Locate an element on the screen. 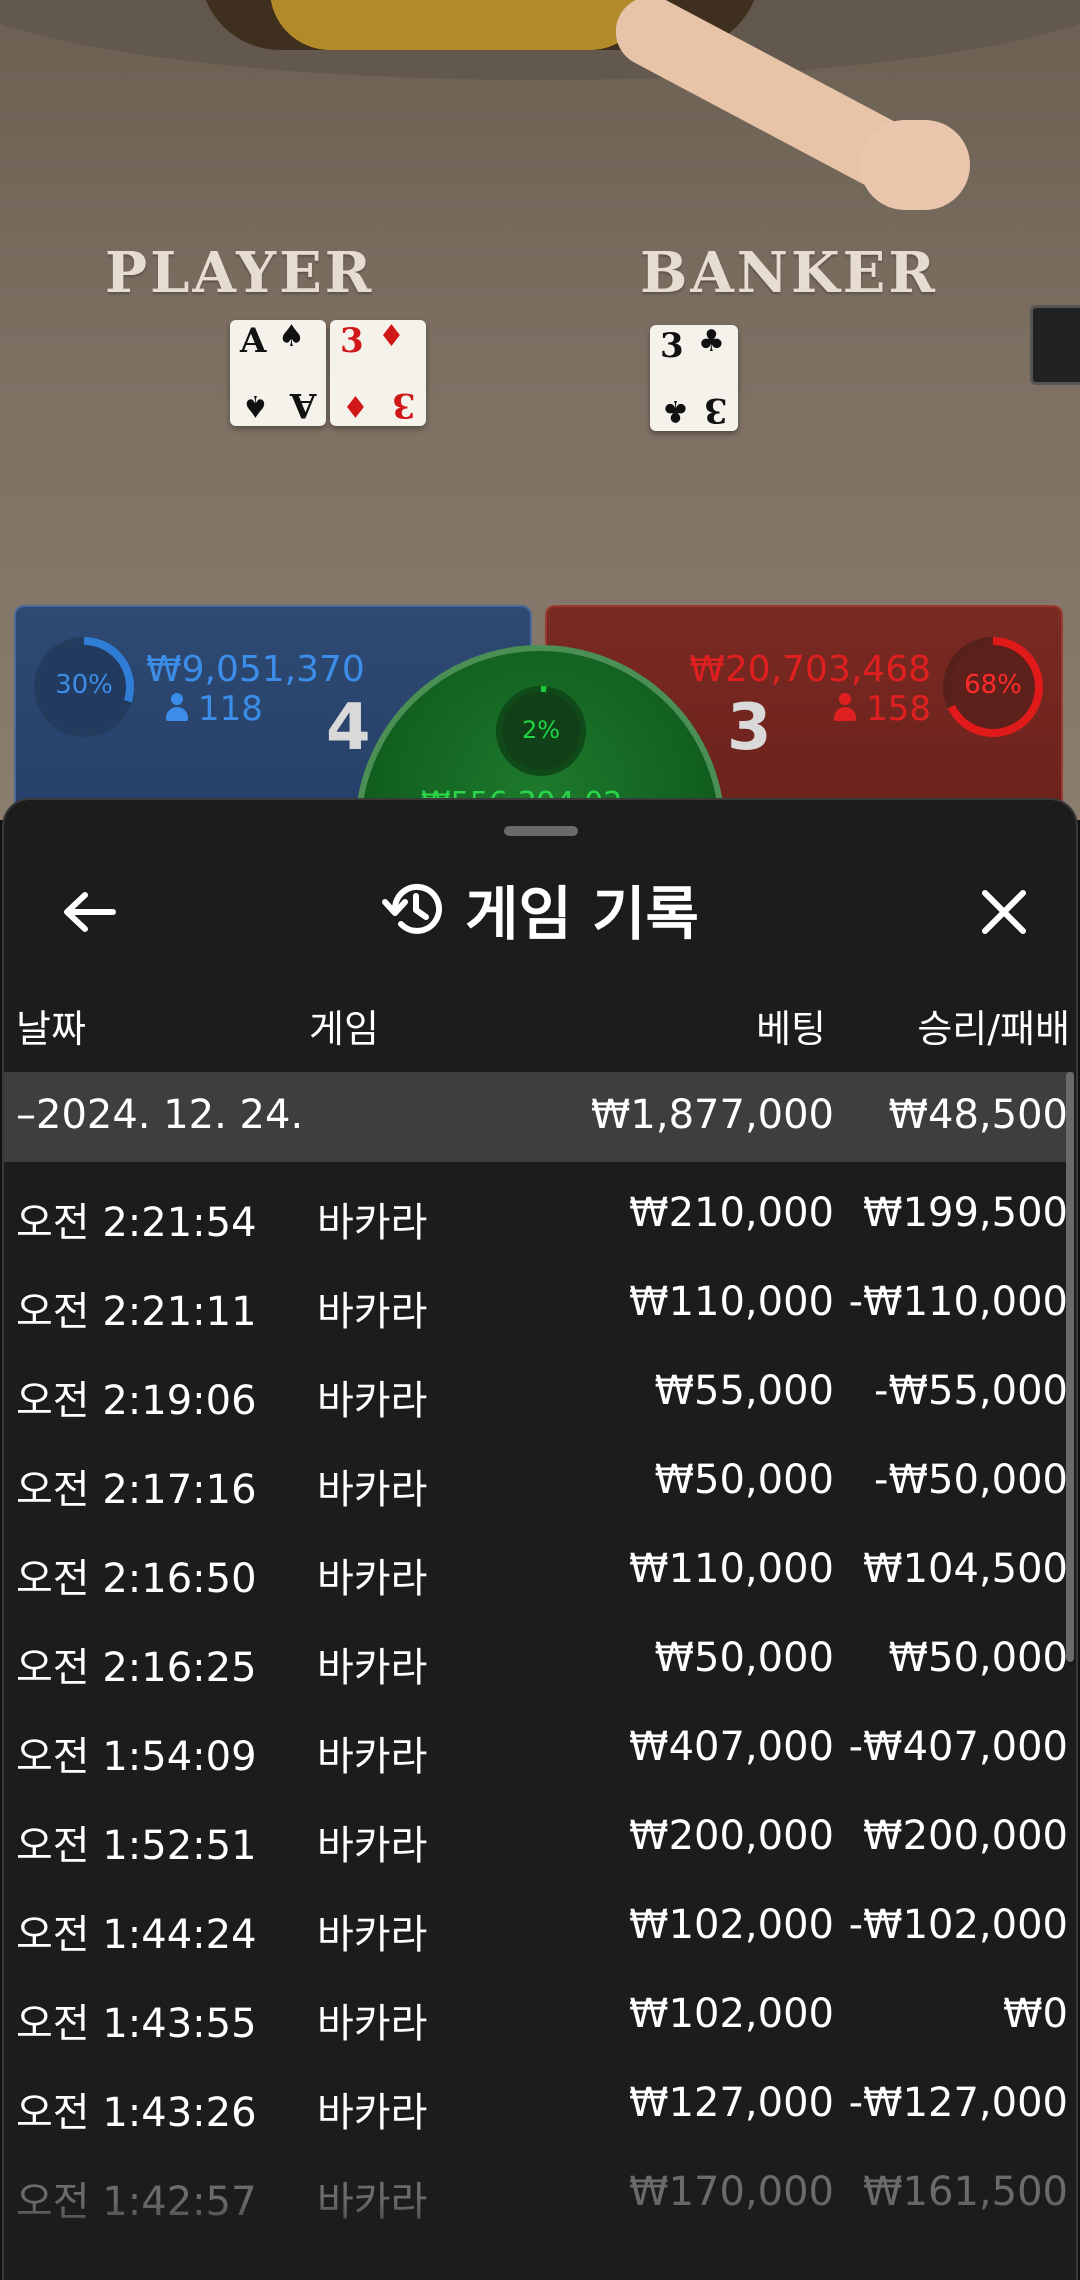  column-header-date: 날짜 is located at coordinates (51, 1025).